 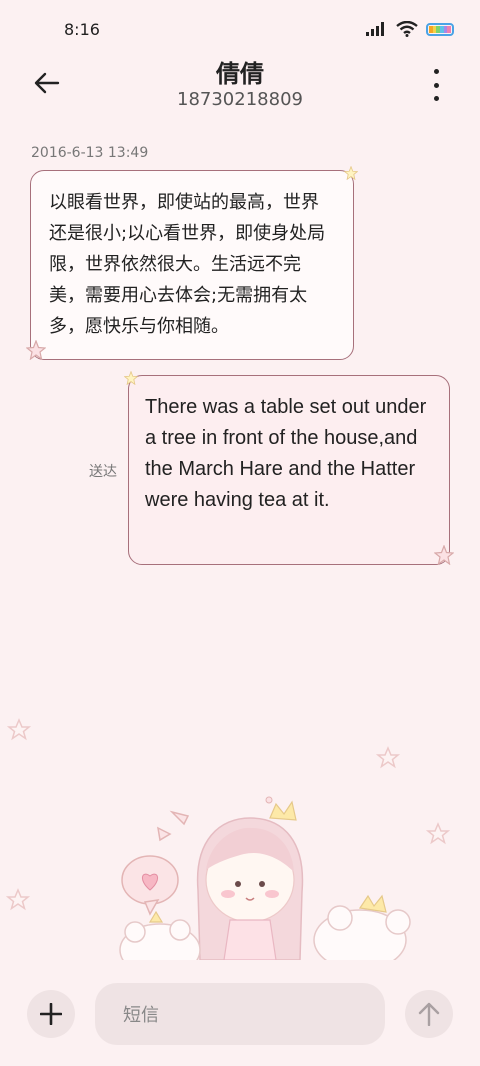 What do you see at coordinates (240, 30) in the screenshot?
I see `status-bar: 8:16` at bounding box center [240, 30].